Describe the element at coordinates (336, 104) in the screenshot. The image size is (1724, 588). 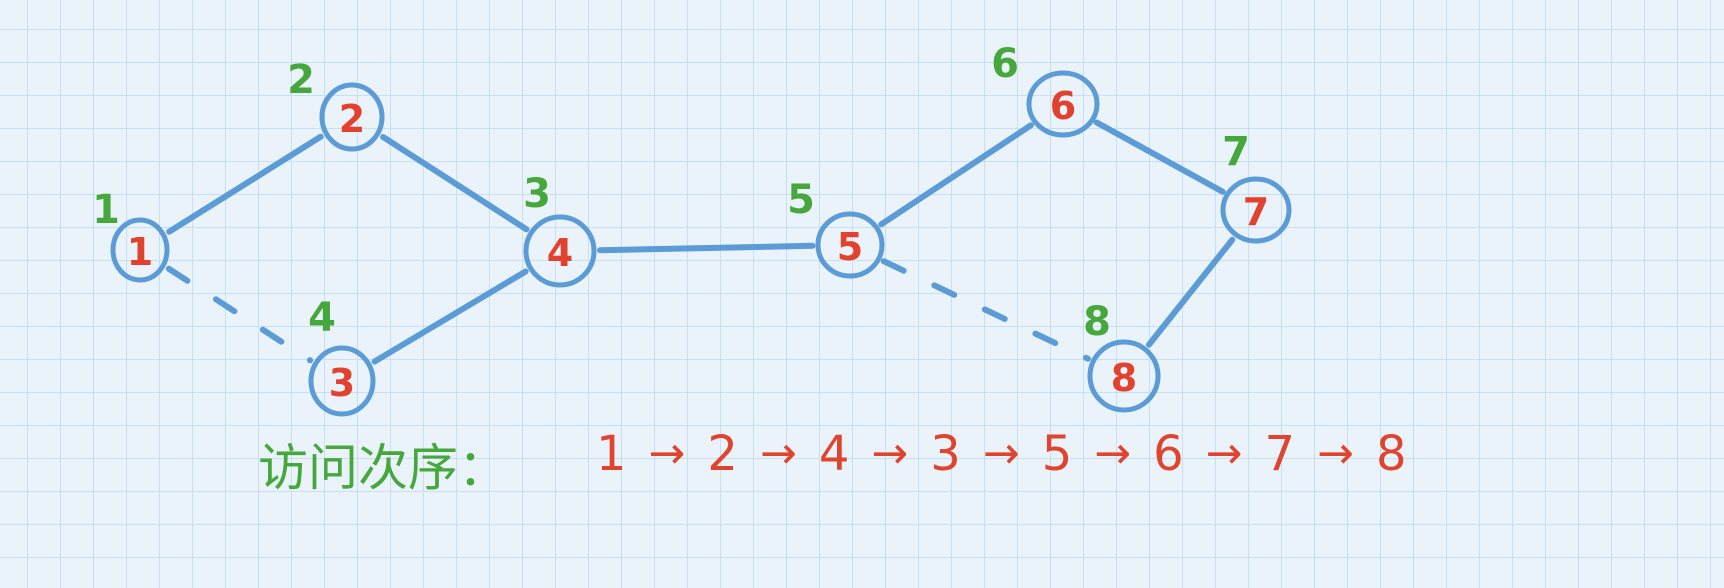
I see `node-2: 22` at that location.